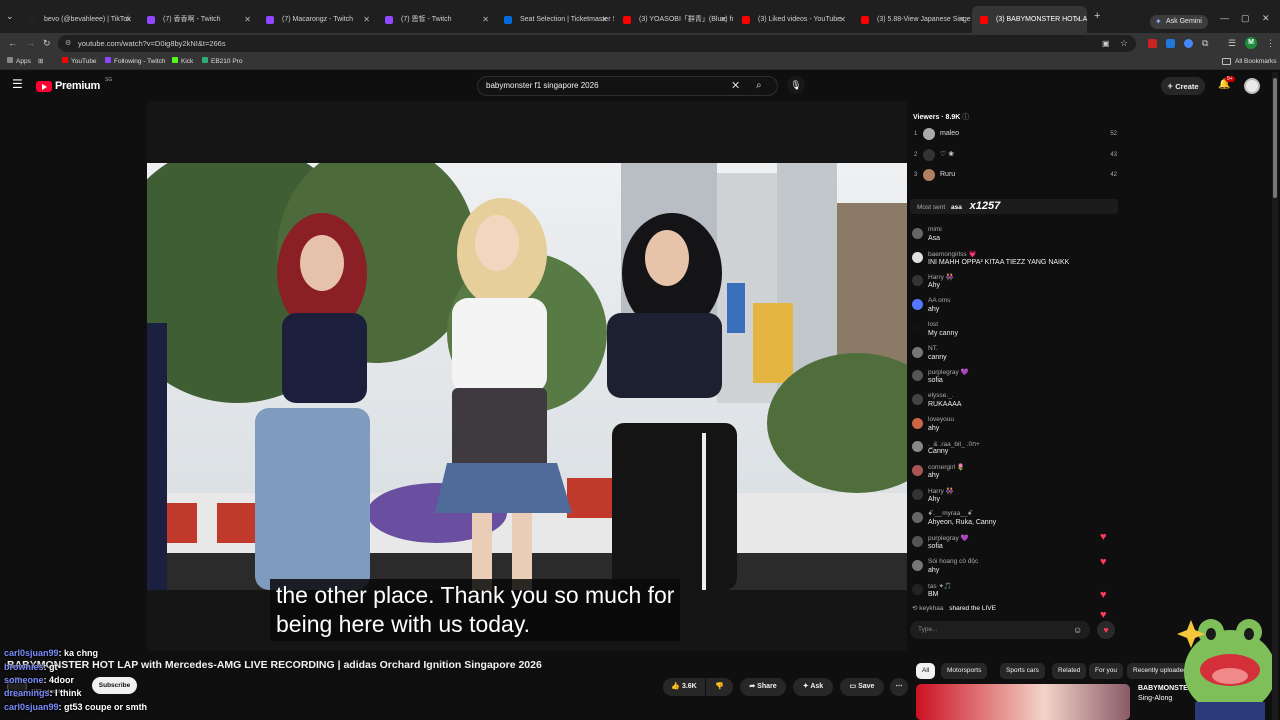  Describe the element at coordinates (317, 19) in the screenshot. I see `browser-tab: (7) Macarongz - Twitch ✕` at that location.